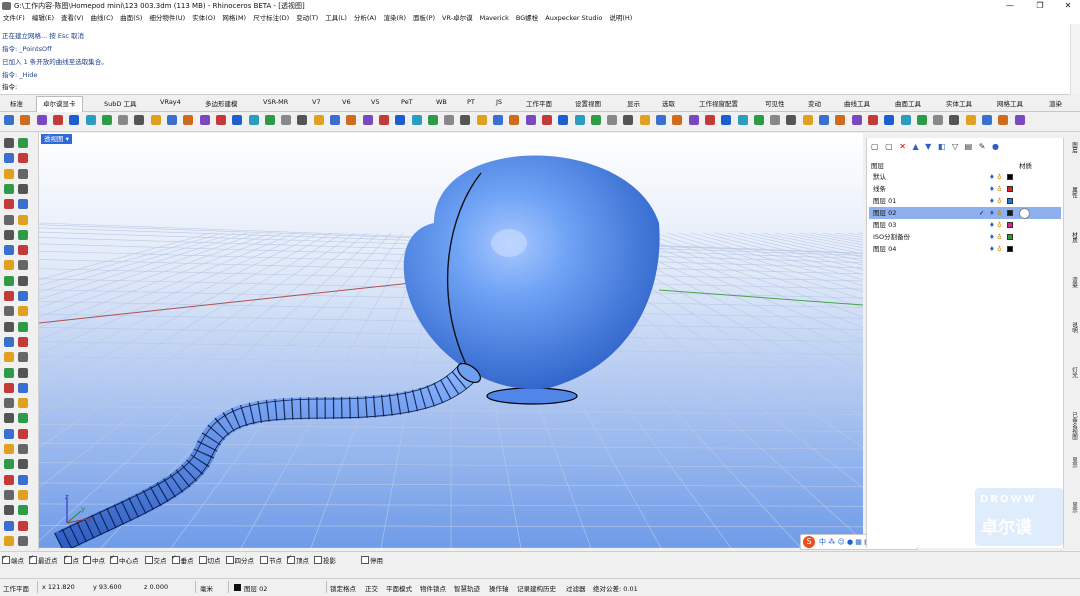 Image resolution: width=1080 pixels, height=596 pixels. I want to click on toggle-gridsnap: 锁定格点, so click(343, 588).